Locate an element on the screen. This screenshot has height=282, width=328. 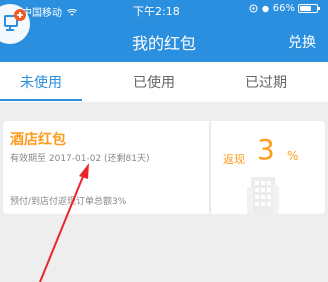
coupon-name: 酒店红包 is located at coordinates (38, 140).